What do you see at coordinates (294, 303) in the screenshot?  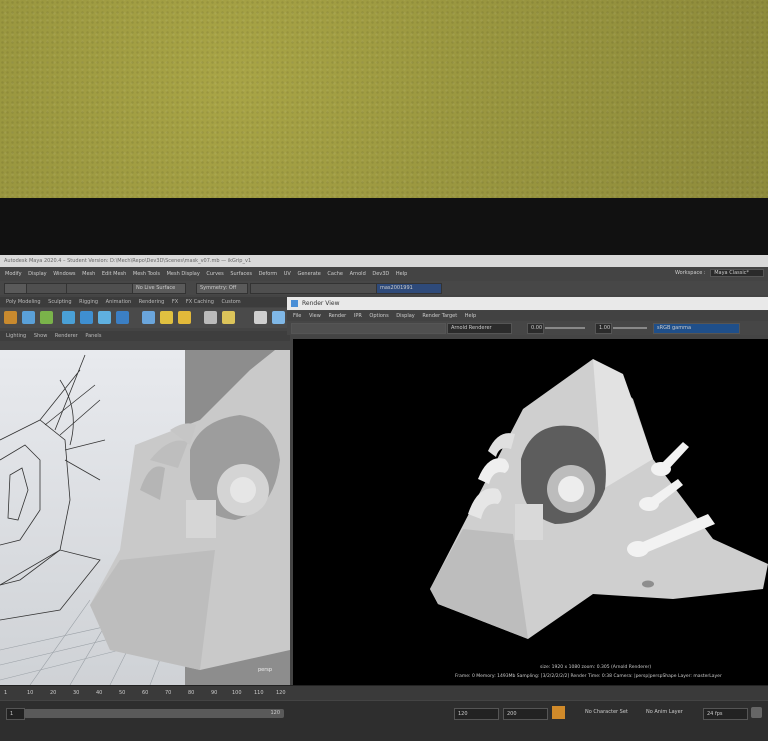 I see `render-view-app-icon` at bounding box center [294, 303].